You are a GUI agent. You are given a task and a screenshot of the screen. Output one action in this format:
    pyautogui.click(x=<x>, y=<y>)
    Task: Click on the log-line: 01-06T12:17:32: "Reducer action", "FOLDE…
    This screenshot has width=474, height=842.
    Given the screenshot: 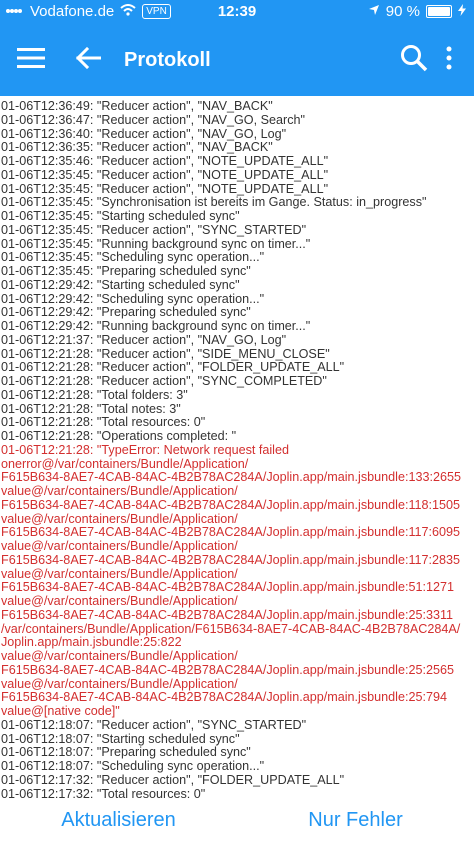 What is the action you would take?
    pyautogui.click(x=173, y=779)
    